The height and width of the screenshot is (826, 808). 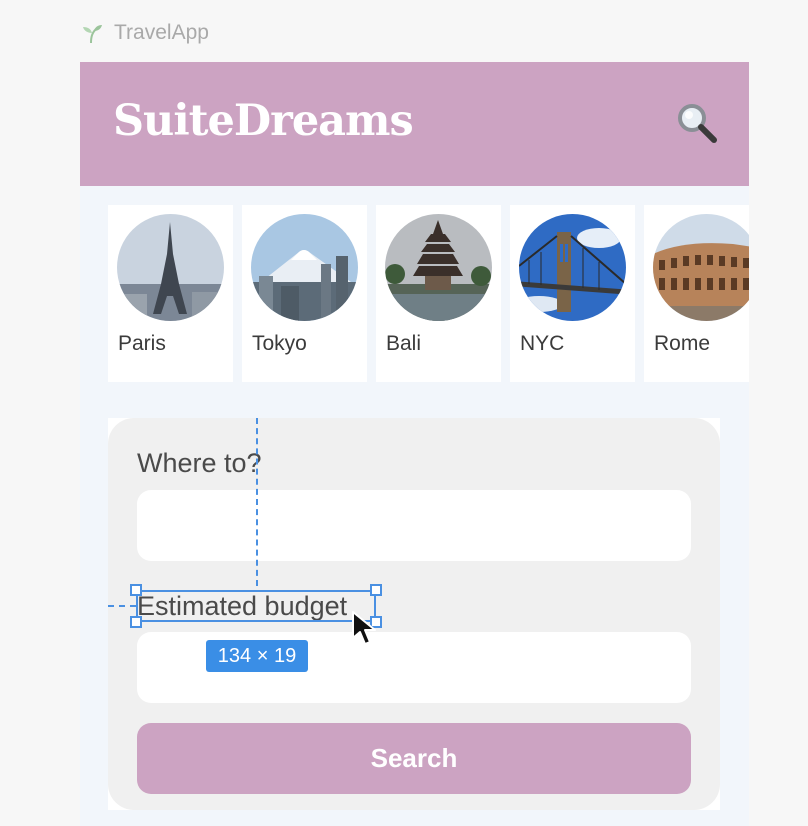 I want to click on destination-input, so click(x=414, y=525).